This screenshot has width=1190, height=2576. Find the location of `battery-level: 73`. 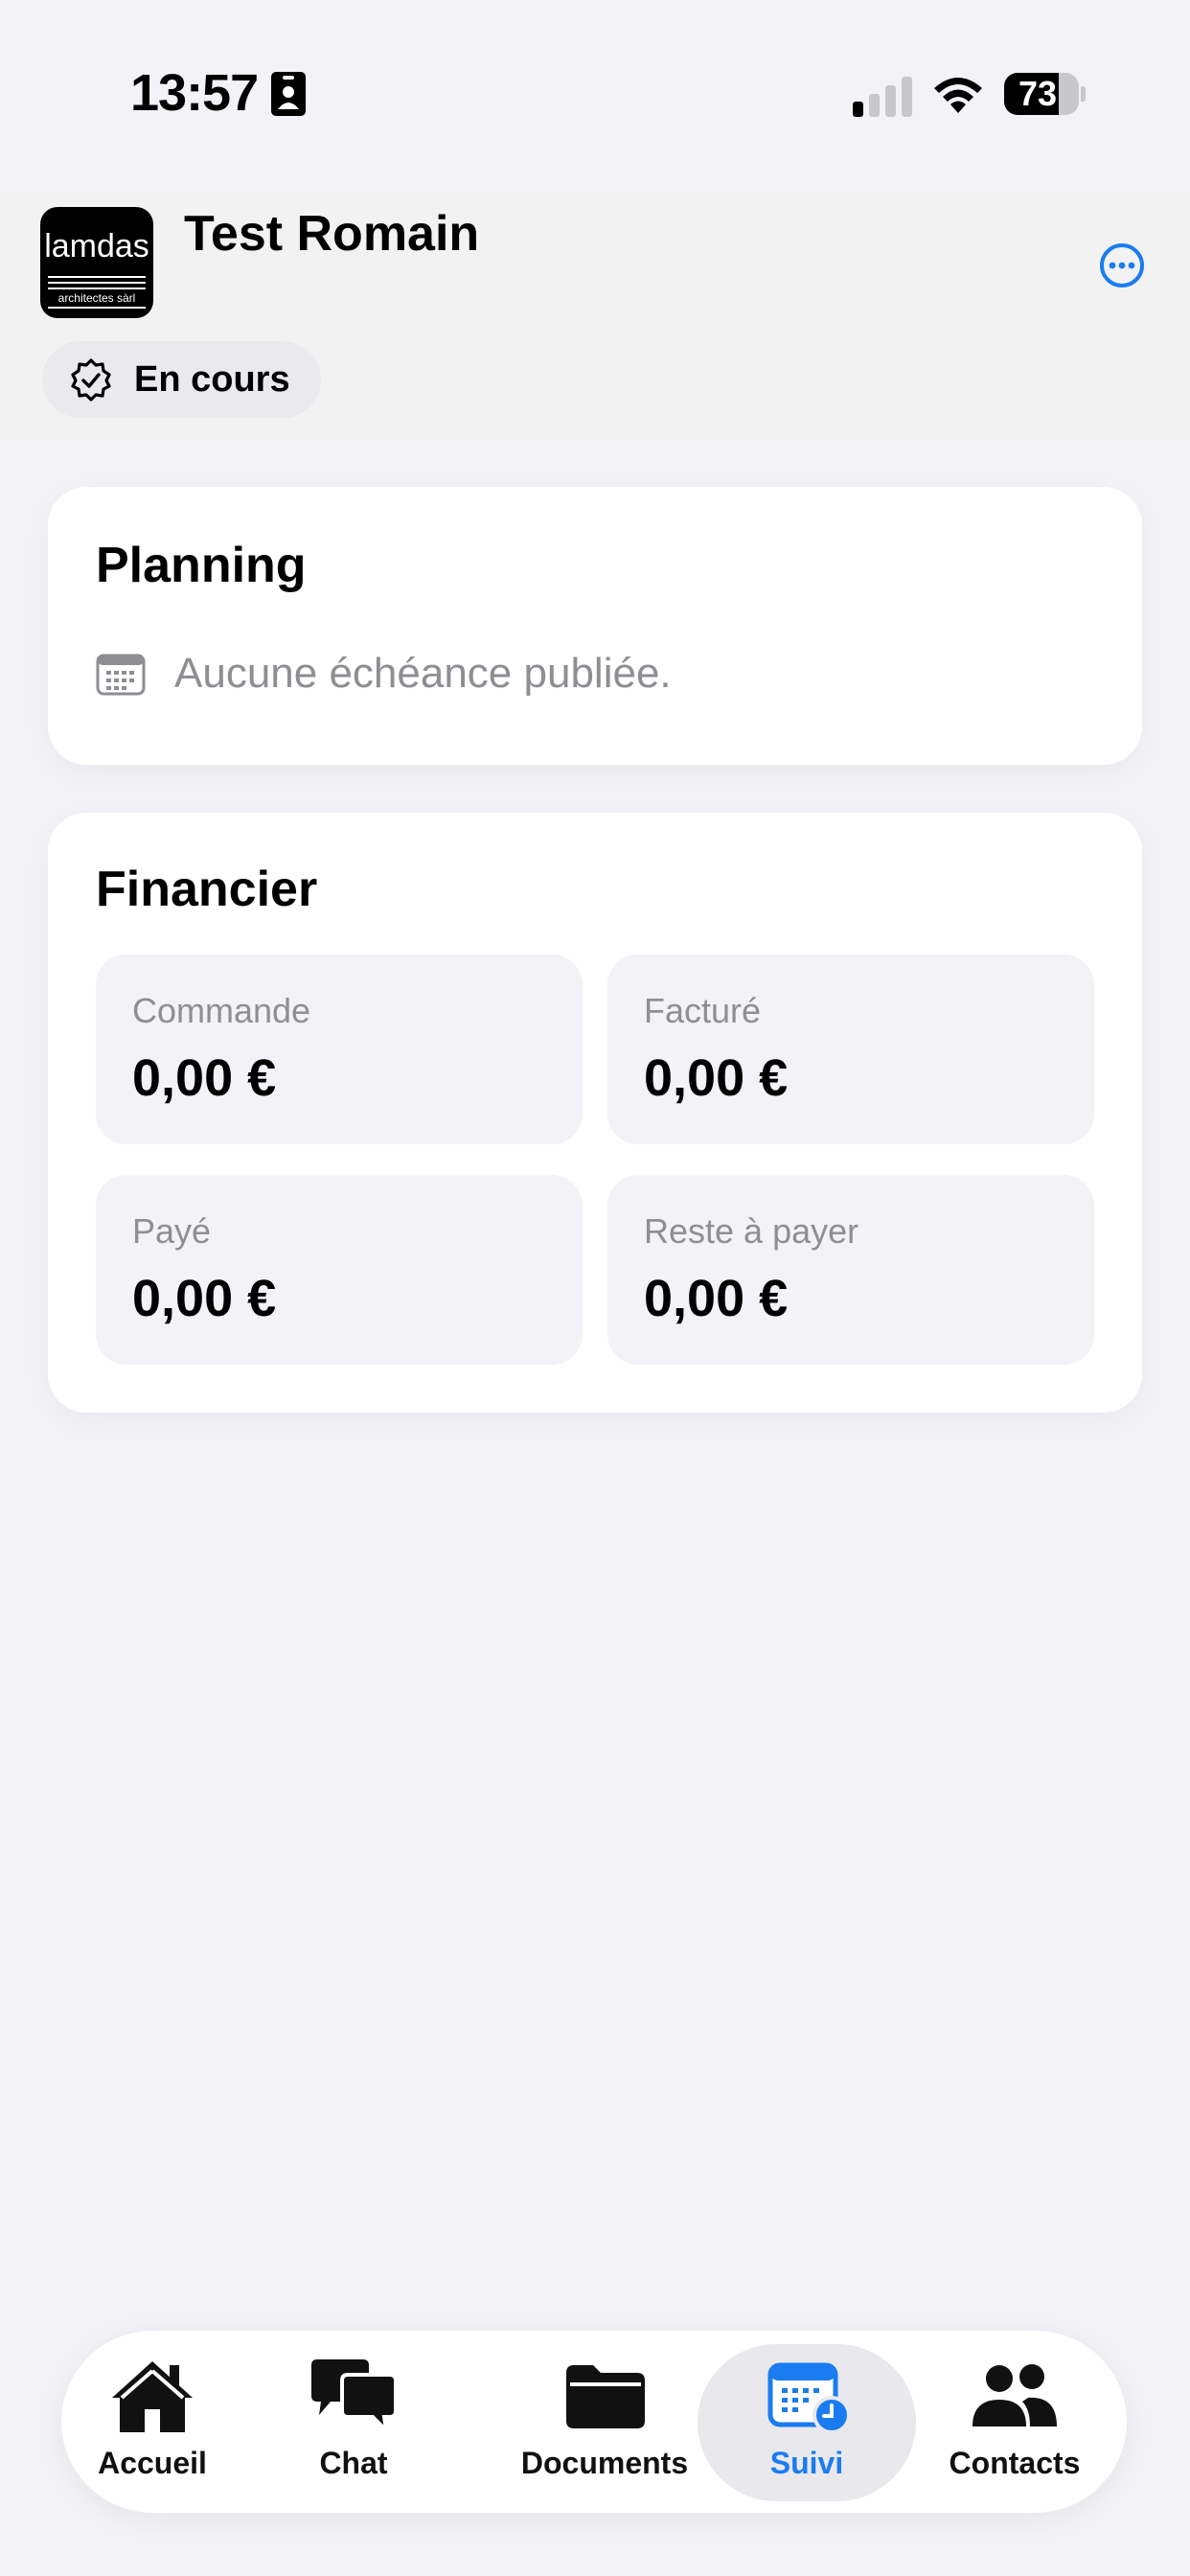

battery-level: 73 is located at coordinates (1038, 93).